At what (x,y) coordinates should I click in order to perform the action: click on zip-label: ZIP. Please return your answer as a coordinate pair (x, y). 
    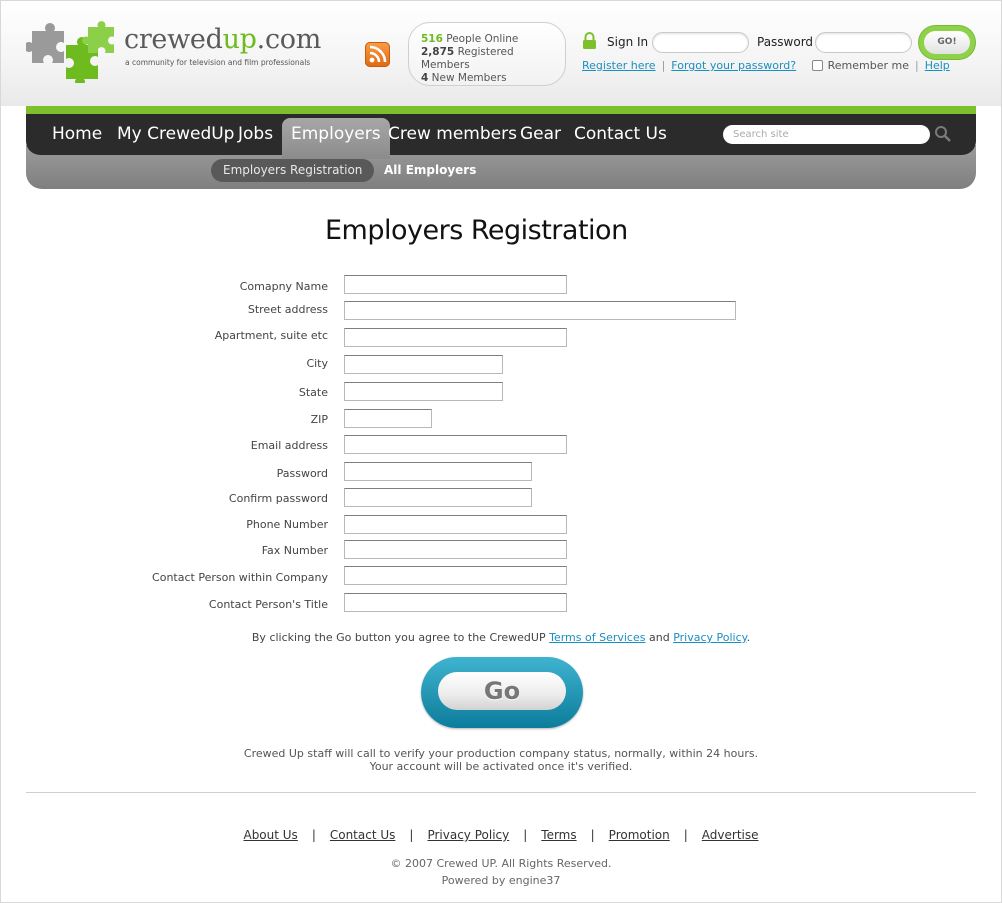
    Looking at the image, I should click on (319, 419).